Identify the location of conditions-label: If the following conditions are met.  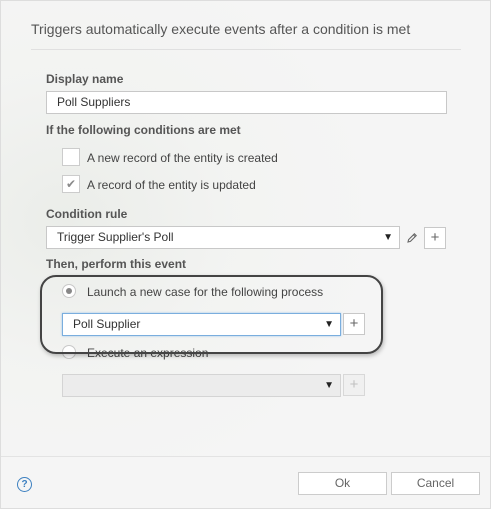
(143, 130).